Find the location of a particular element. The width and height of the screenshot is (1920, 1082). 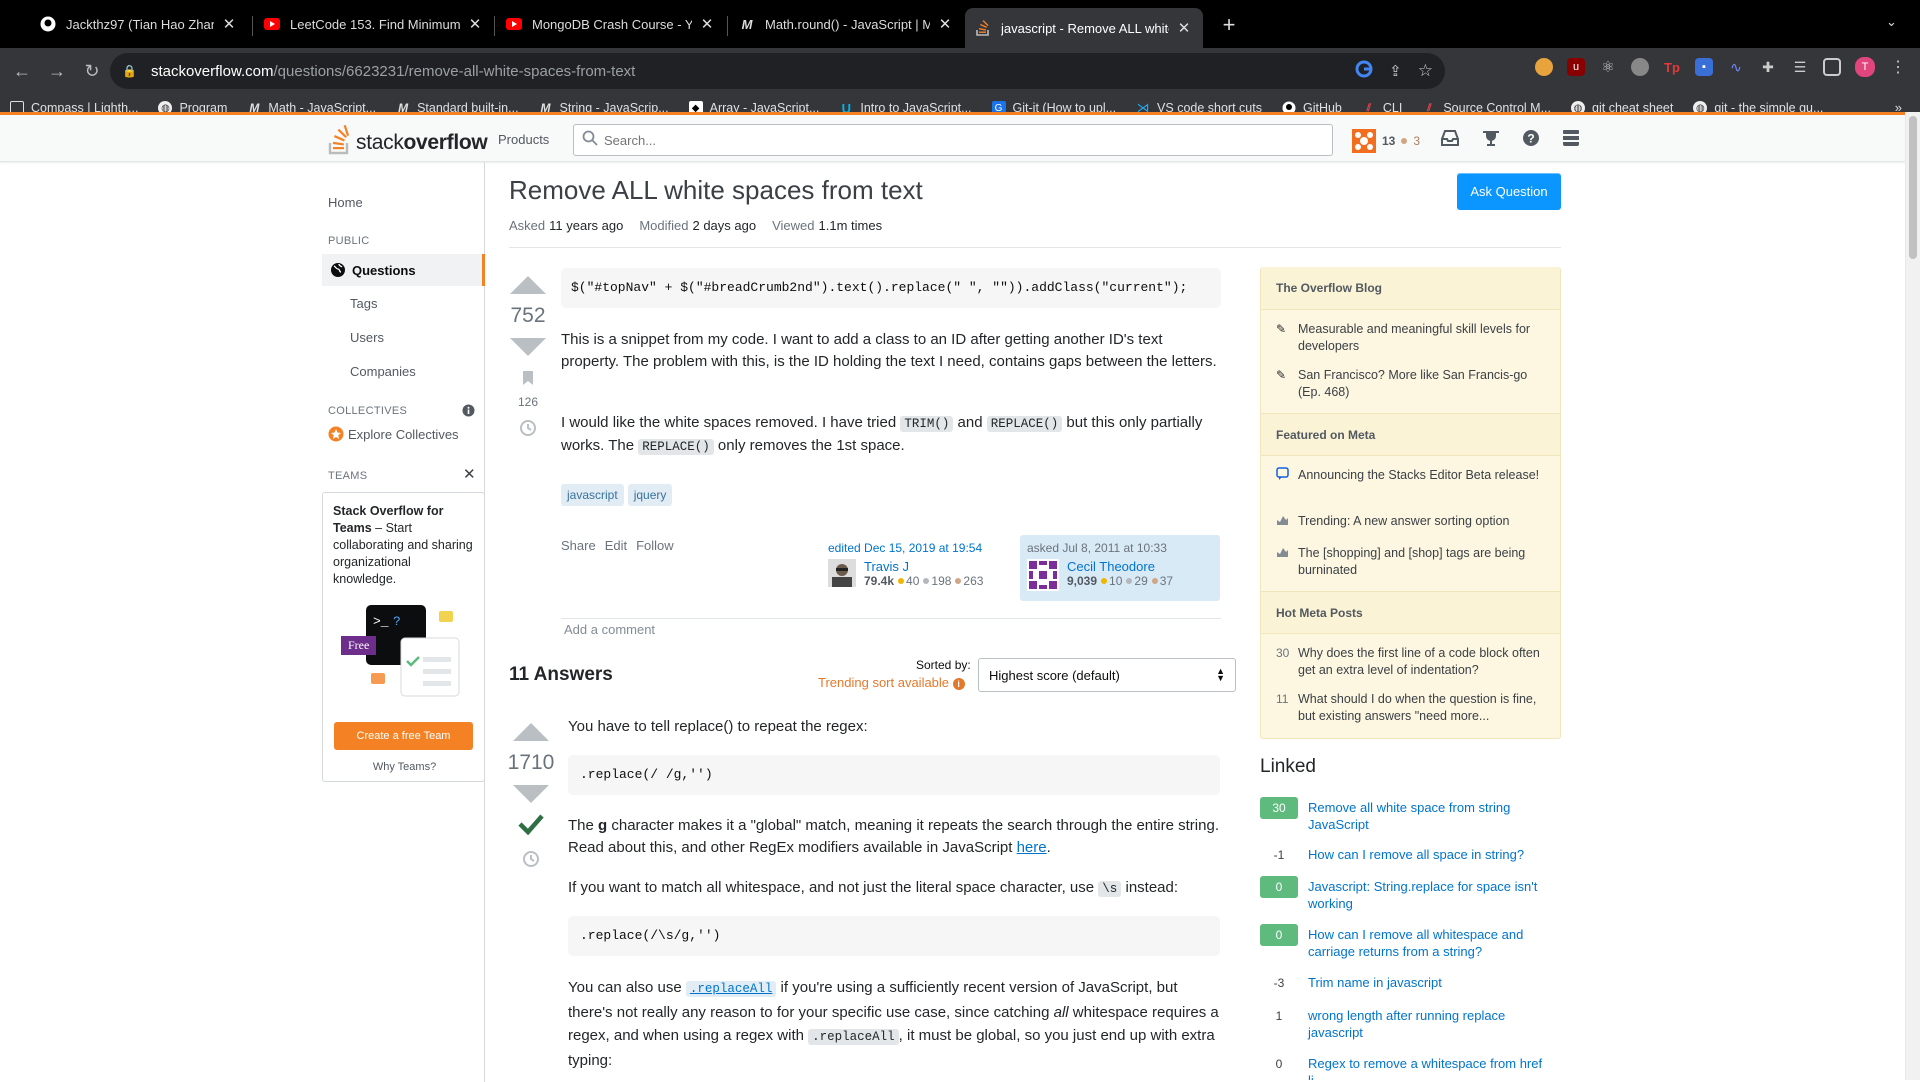

achievements-trophy-icon is located at coordinates (1491, 140).